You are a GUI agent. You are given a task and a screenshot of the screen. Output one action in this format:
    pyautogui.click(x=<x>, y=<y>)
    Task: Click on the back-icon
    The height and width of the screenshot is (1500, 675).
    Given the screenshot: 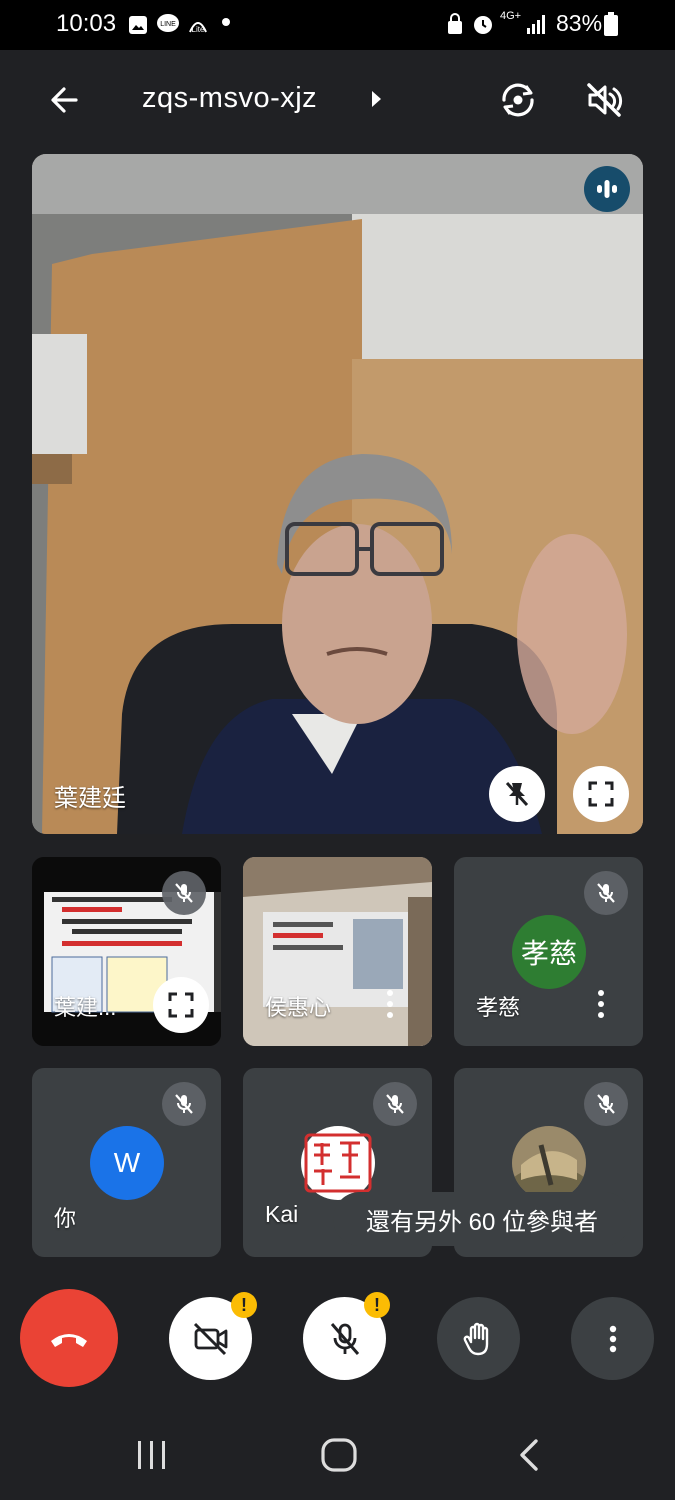 What is the action you would take?
    pyautogui.click(x=530, y=1455)
    